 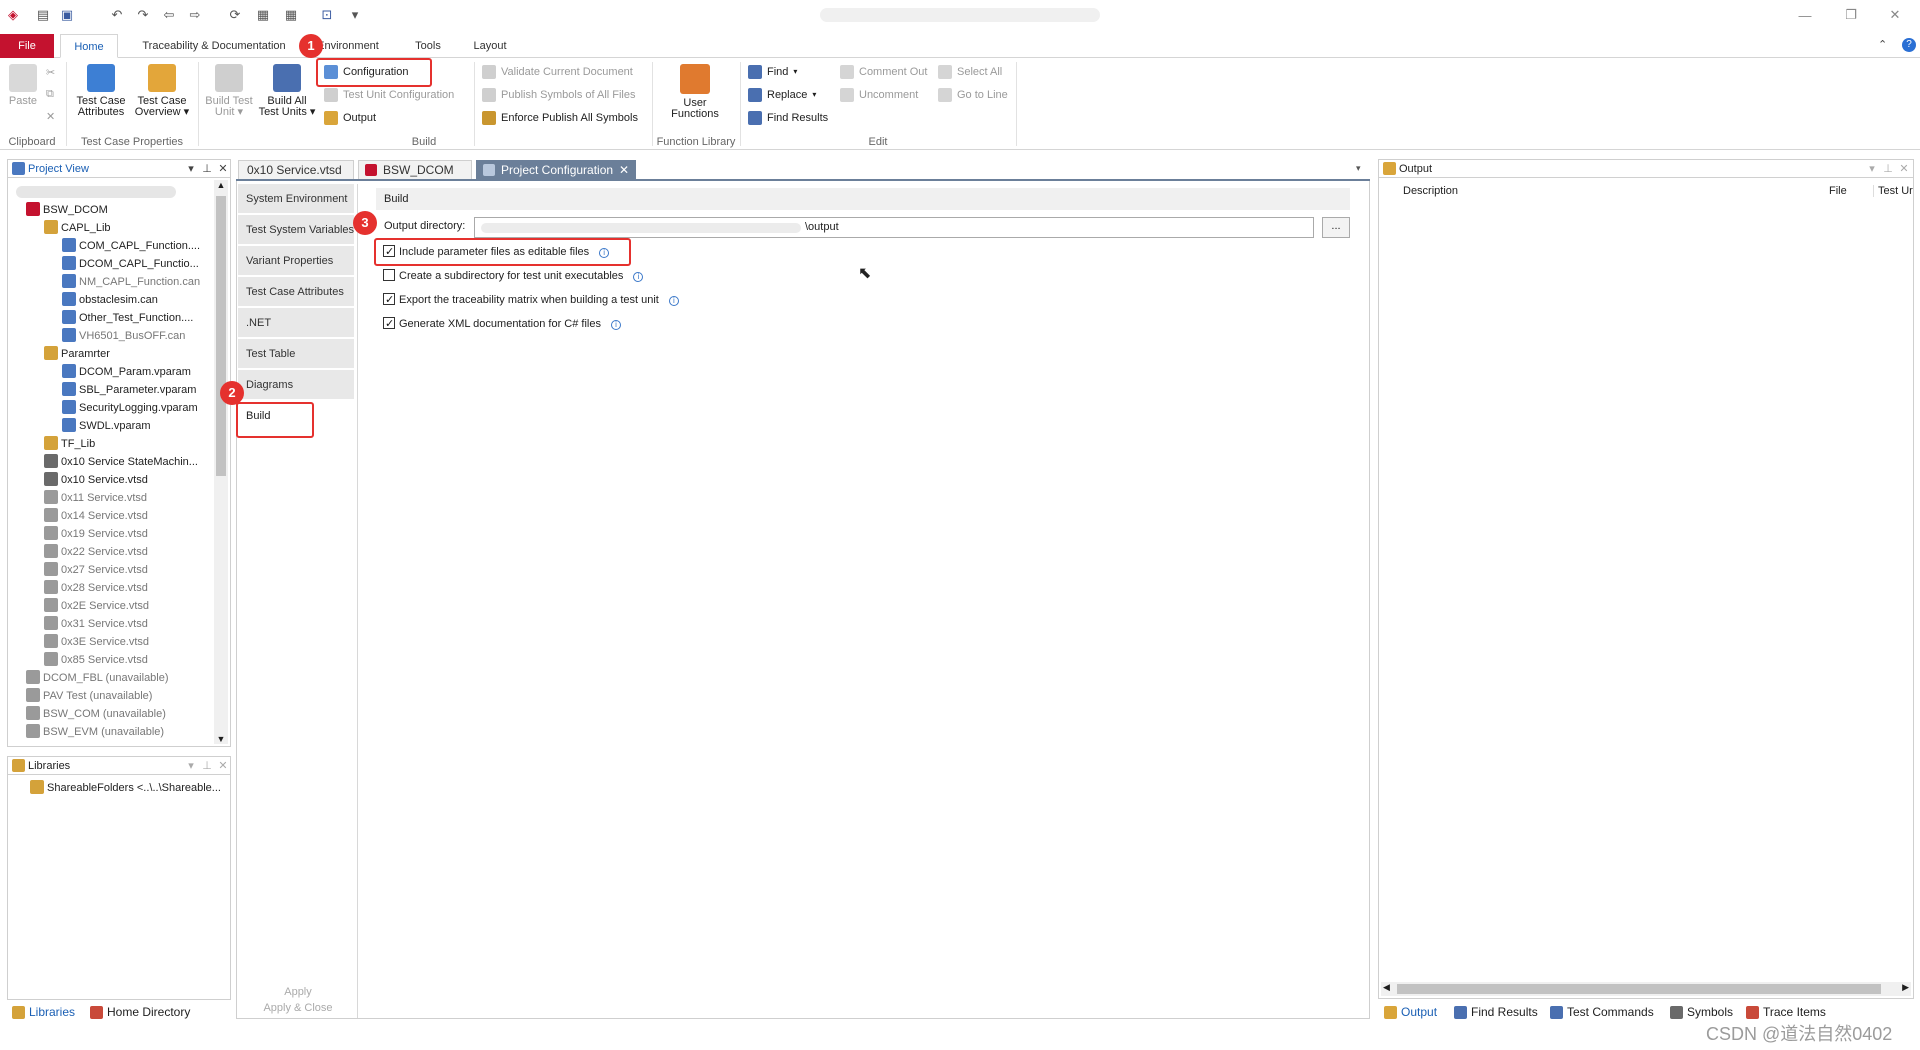 I want to click on save-icon: ▣, so click(x=67, y=15).